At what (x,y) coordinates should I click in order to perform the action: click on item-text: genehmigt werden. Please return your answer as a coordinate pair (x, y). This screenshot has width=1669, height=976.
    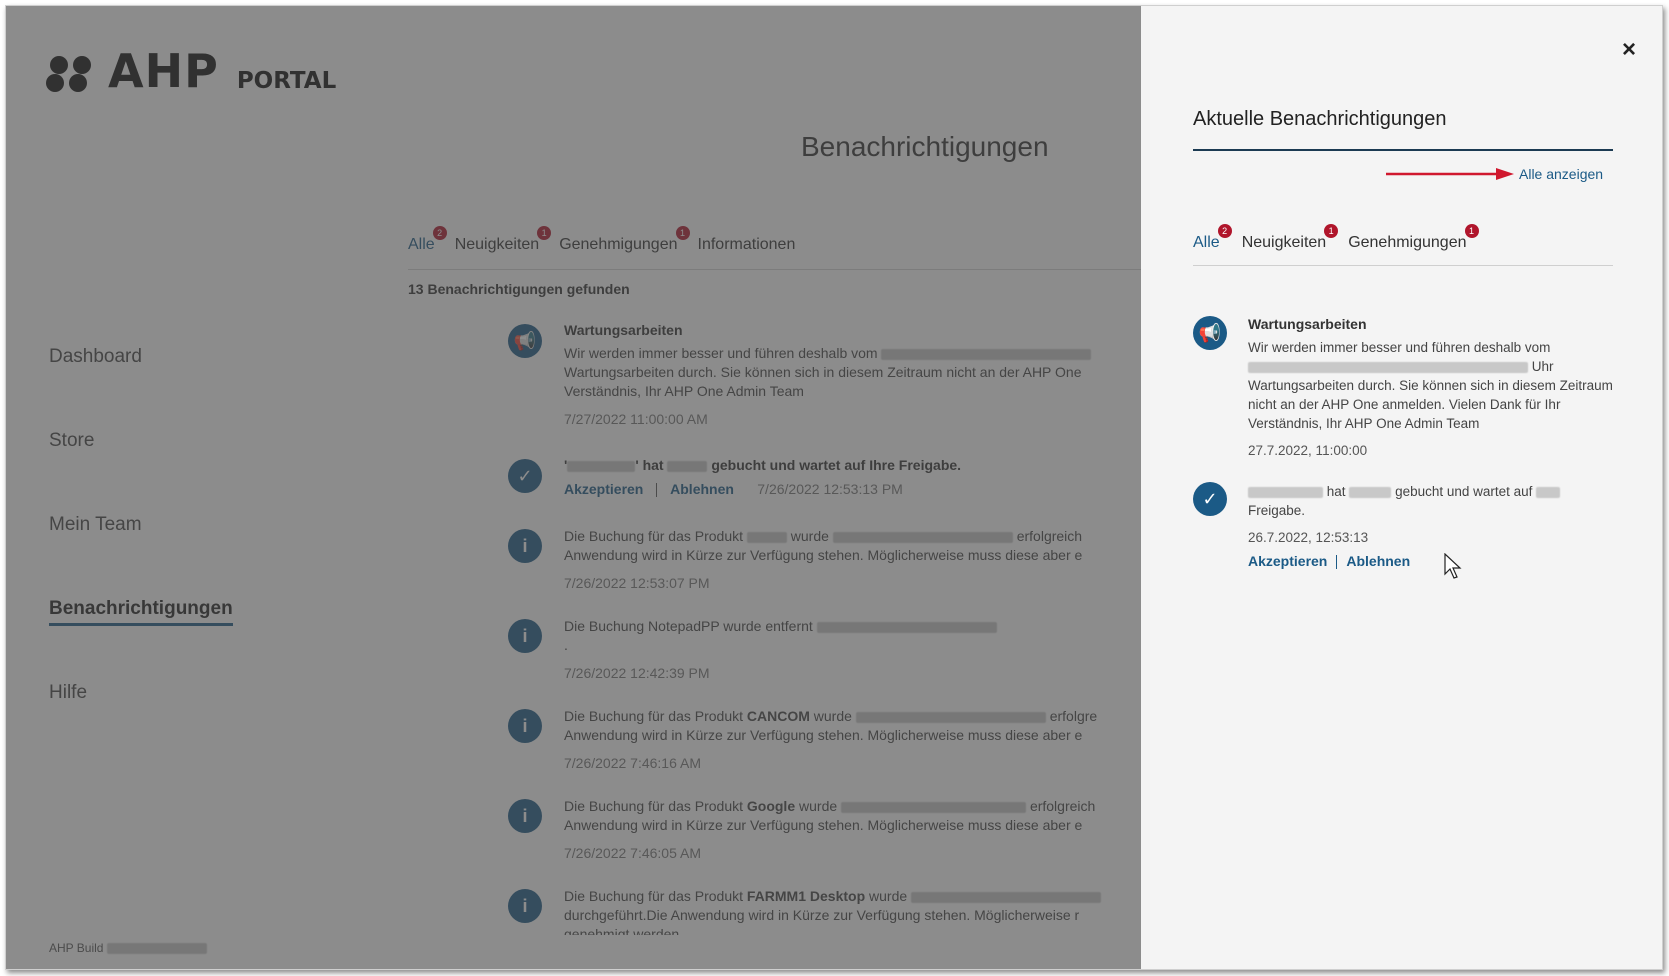
    Looking at the image, I should click on (622, 930).